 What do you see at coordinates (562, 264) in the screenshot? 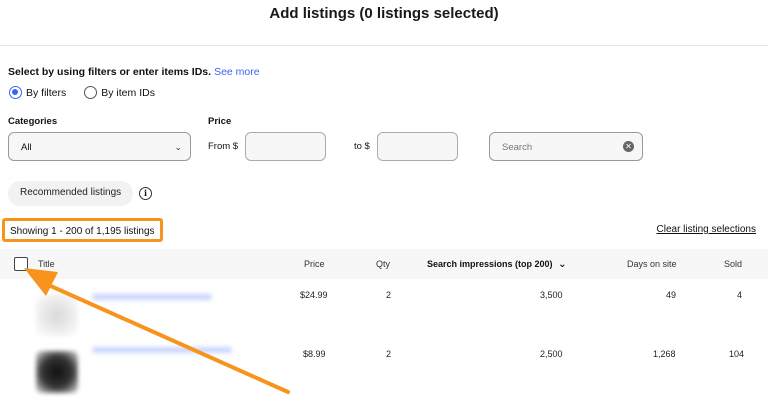
I see `sort-chevron-down-icon: ⌄` at bounding box center [562, 264].